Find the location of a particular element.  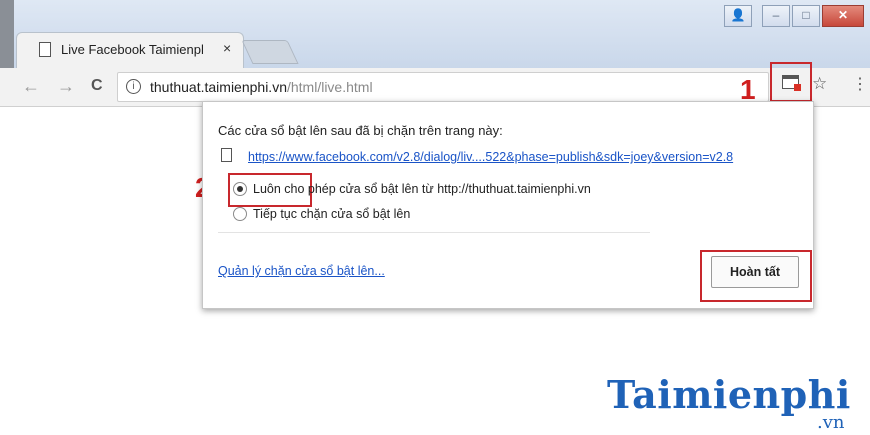

logo-suffix: .vn is located at coordinates (831, 422).